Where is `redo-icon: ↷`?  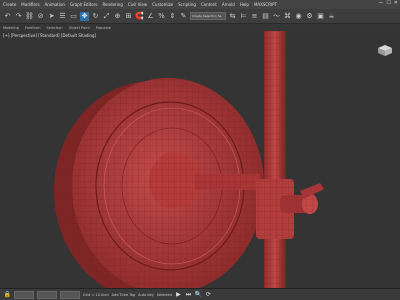 redo-icon: ↷ is located at coordinates (18, 16).